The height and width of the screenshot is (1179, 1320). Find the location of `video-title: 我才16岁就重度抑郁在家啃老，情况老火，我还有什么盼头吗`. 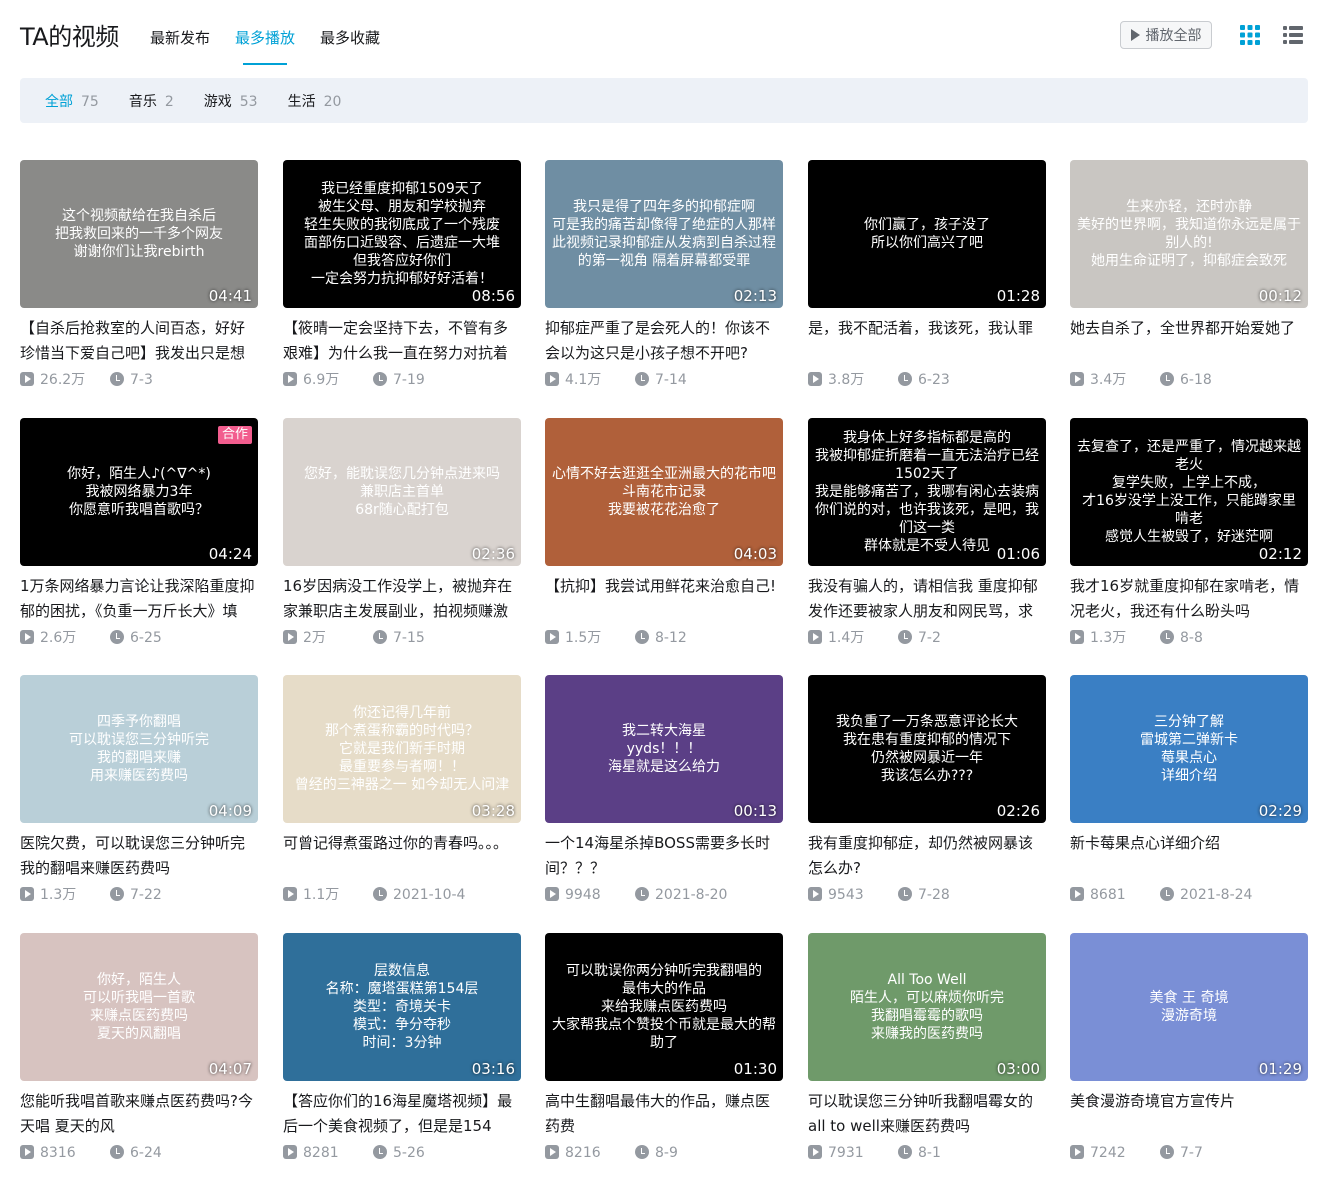

video-title: 我才16岁就重度抑郁在家啃老，情况老火，我还有什么盼头吗 is located at coordinates (1189, 599).